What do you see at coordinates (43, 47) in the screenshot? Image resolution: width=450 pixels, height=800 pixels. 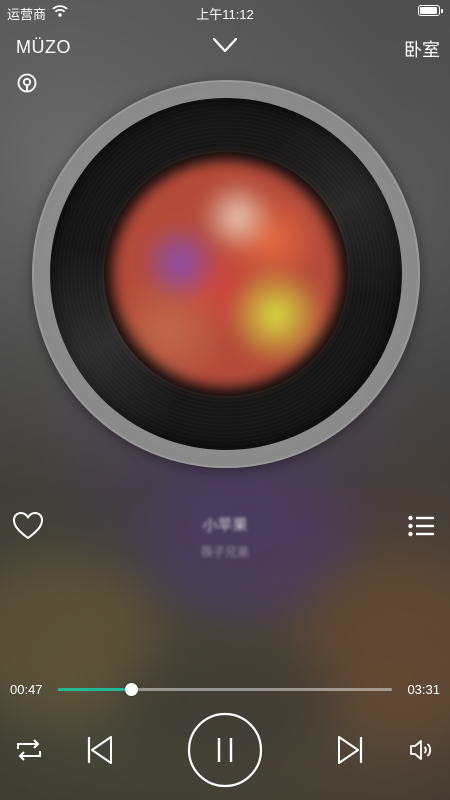 I see `brand-logo: MÜZO` at bounding box center [43, 47].